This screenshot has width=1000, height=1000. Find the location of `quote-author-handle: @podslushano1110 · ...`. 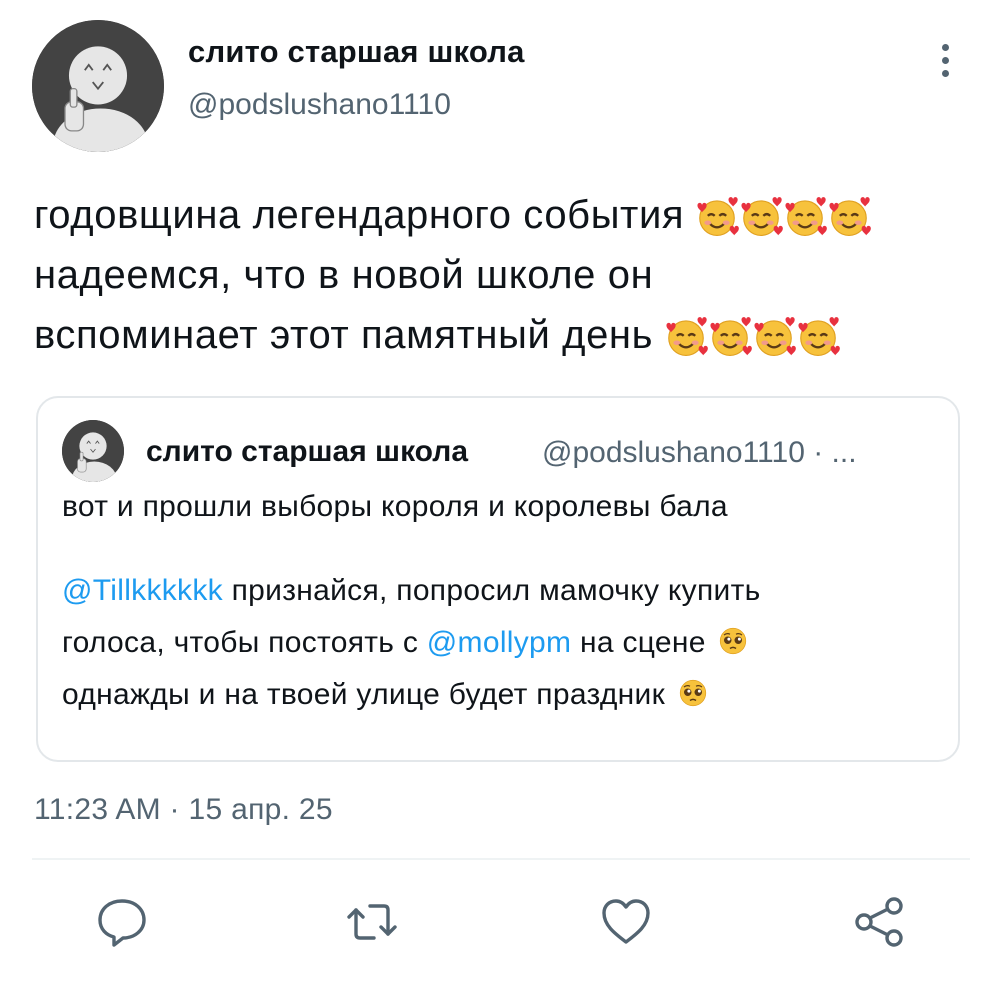

quote-author-handle: @podslushano1110 · ... is located at coordinates (699, 452).